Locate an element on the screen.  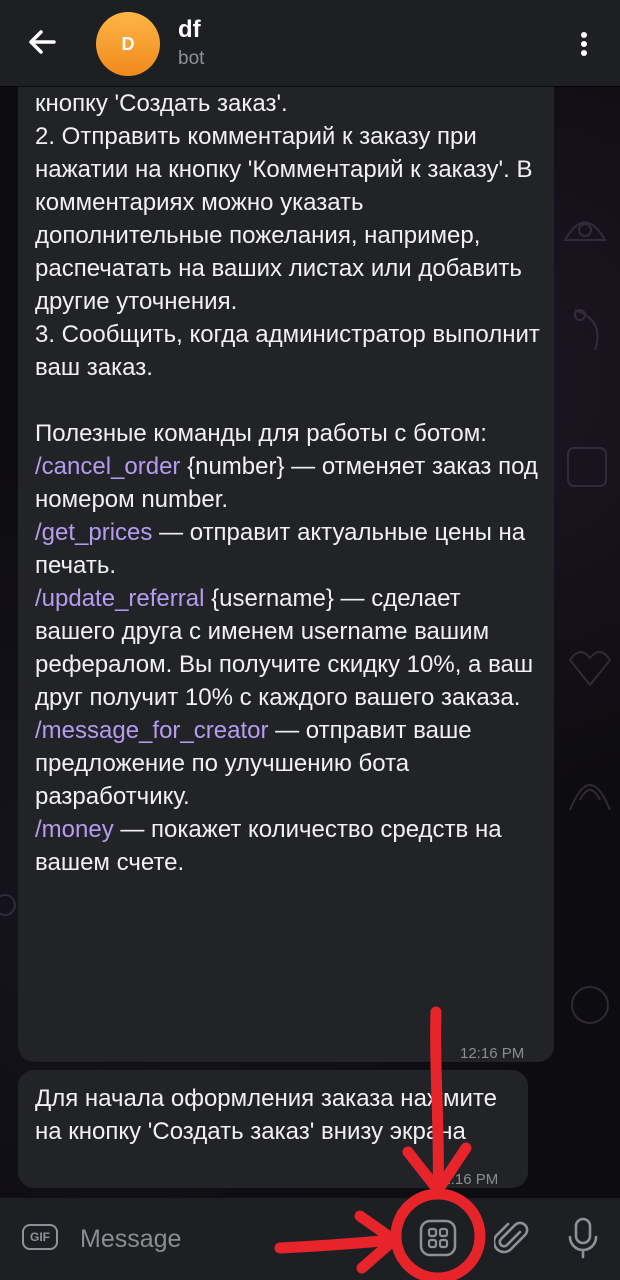
paperclip-icon is located at coordinates (512, 1238).